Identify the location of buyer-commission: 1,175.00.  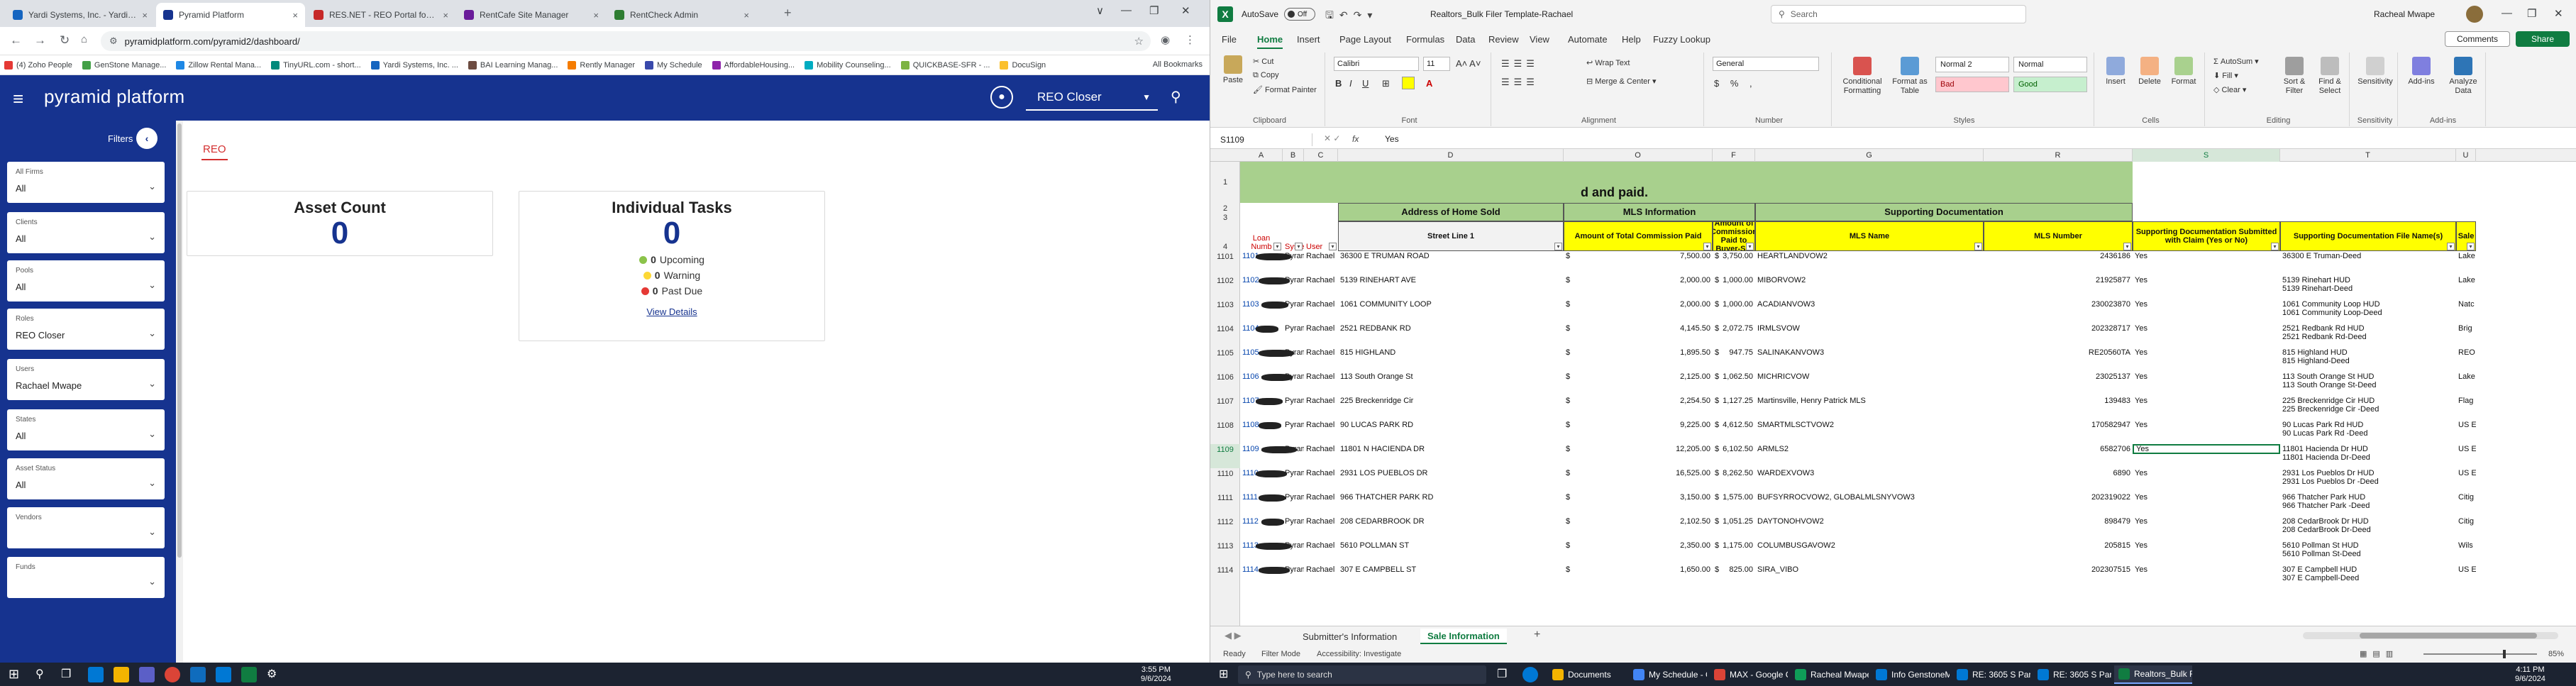
(1734, 546).